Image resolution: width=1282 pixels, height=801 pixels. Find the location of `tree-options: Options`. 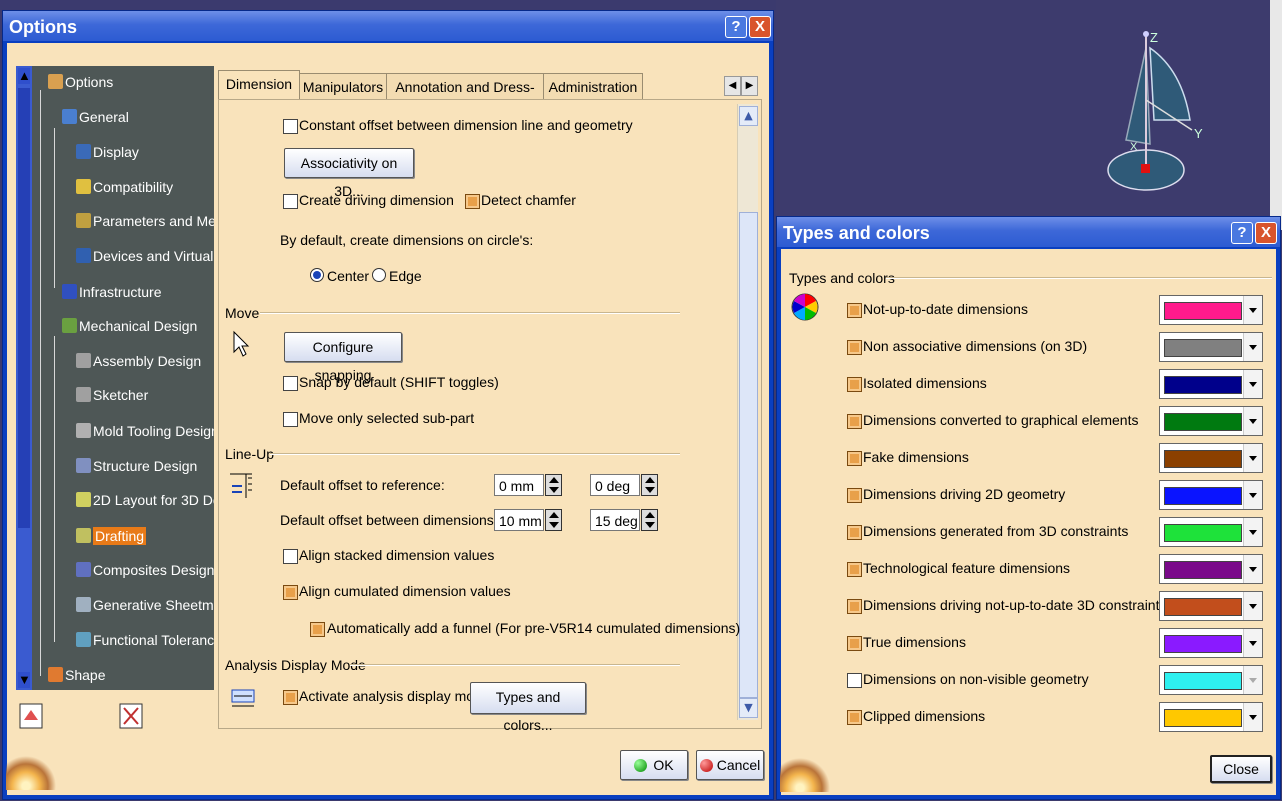

tree-options: Options is located at coordinates (80, 82).